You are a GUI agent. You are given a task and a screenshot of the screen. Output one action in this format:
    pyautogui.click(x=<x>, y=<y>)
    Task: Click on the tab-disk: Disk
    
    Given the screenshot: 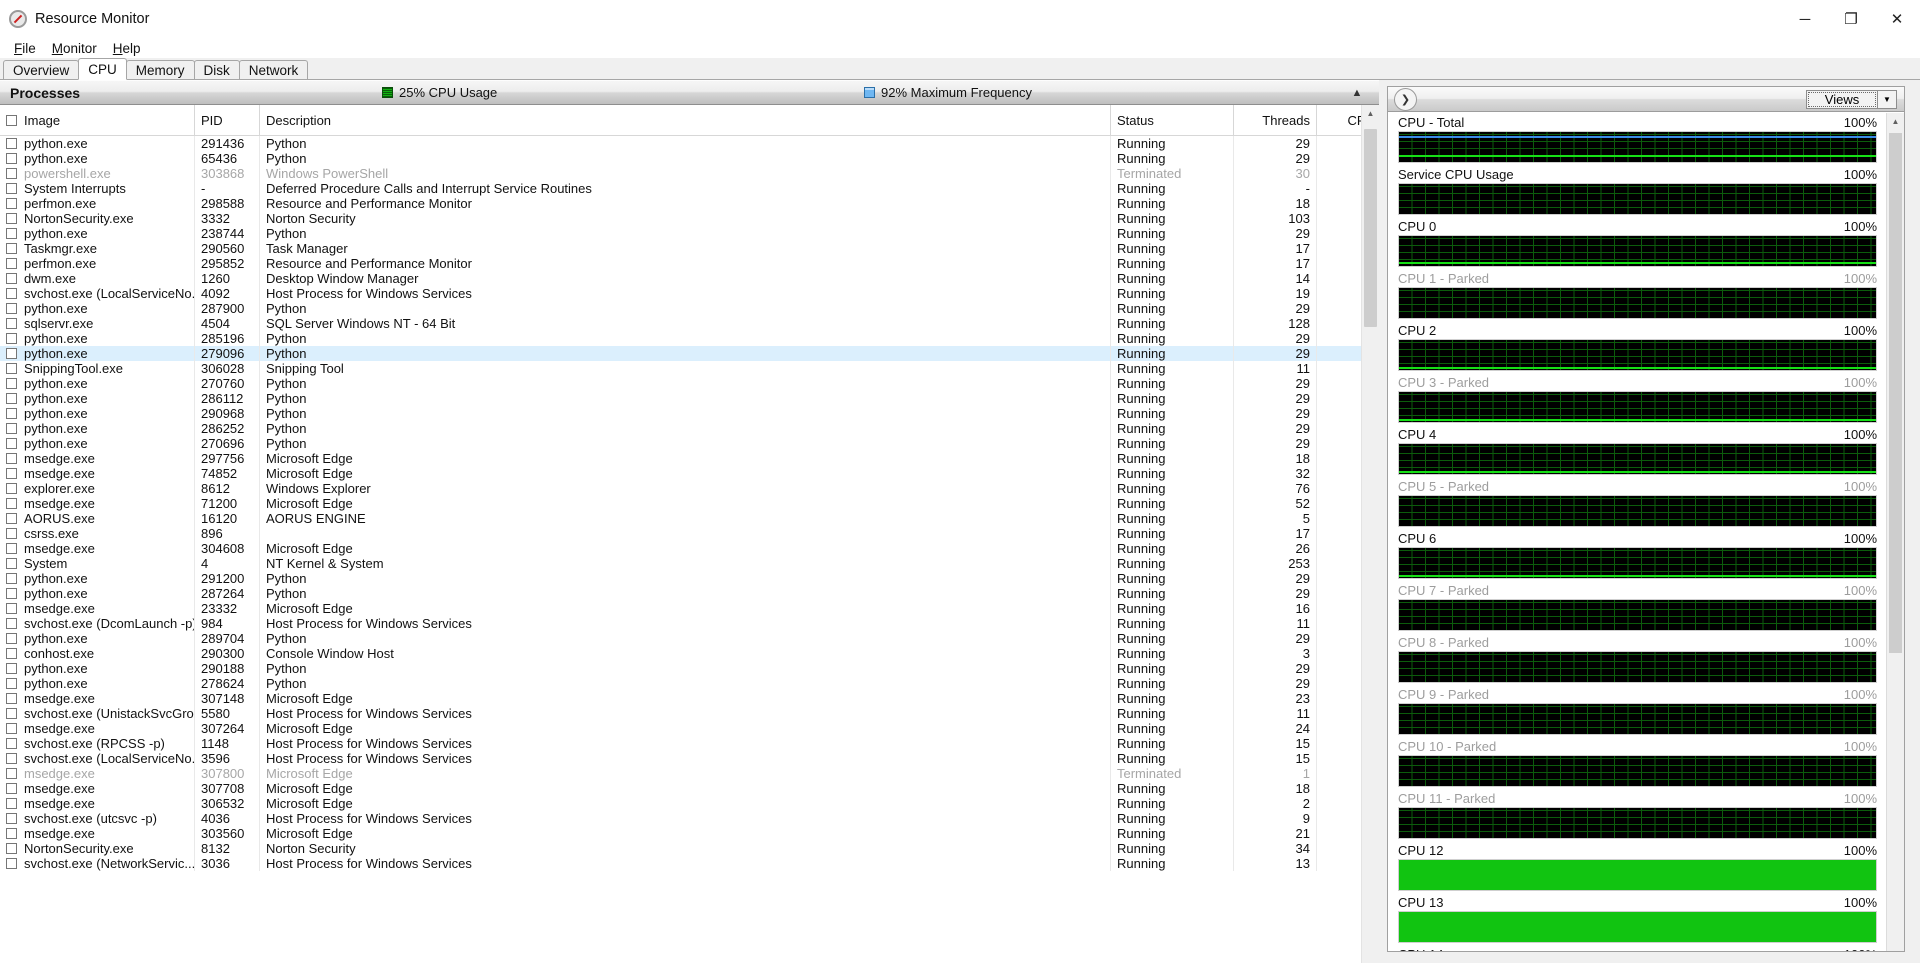 What is the action you would take?
    pyautogui.click(x=216, y=69)
    